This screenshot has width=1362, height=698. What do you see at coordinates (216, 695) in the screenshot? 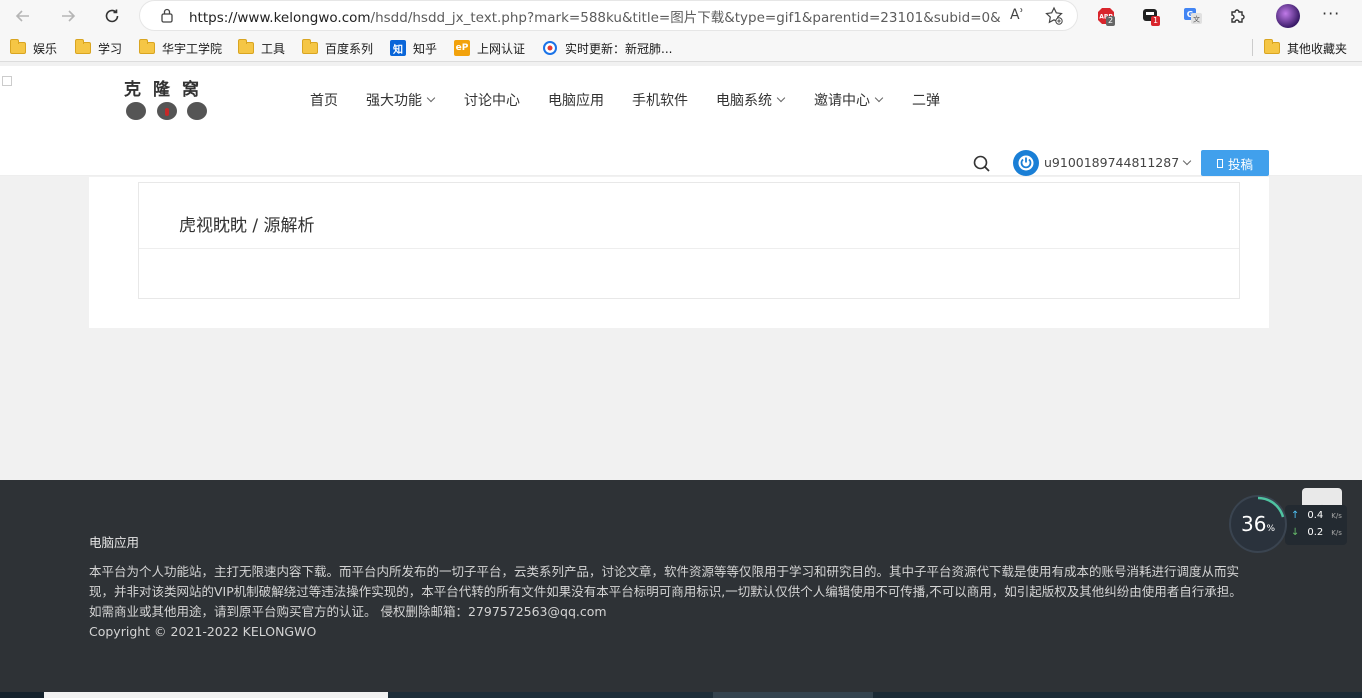
I see `taskbar-active-window` at bounding box center [216, 695].